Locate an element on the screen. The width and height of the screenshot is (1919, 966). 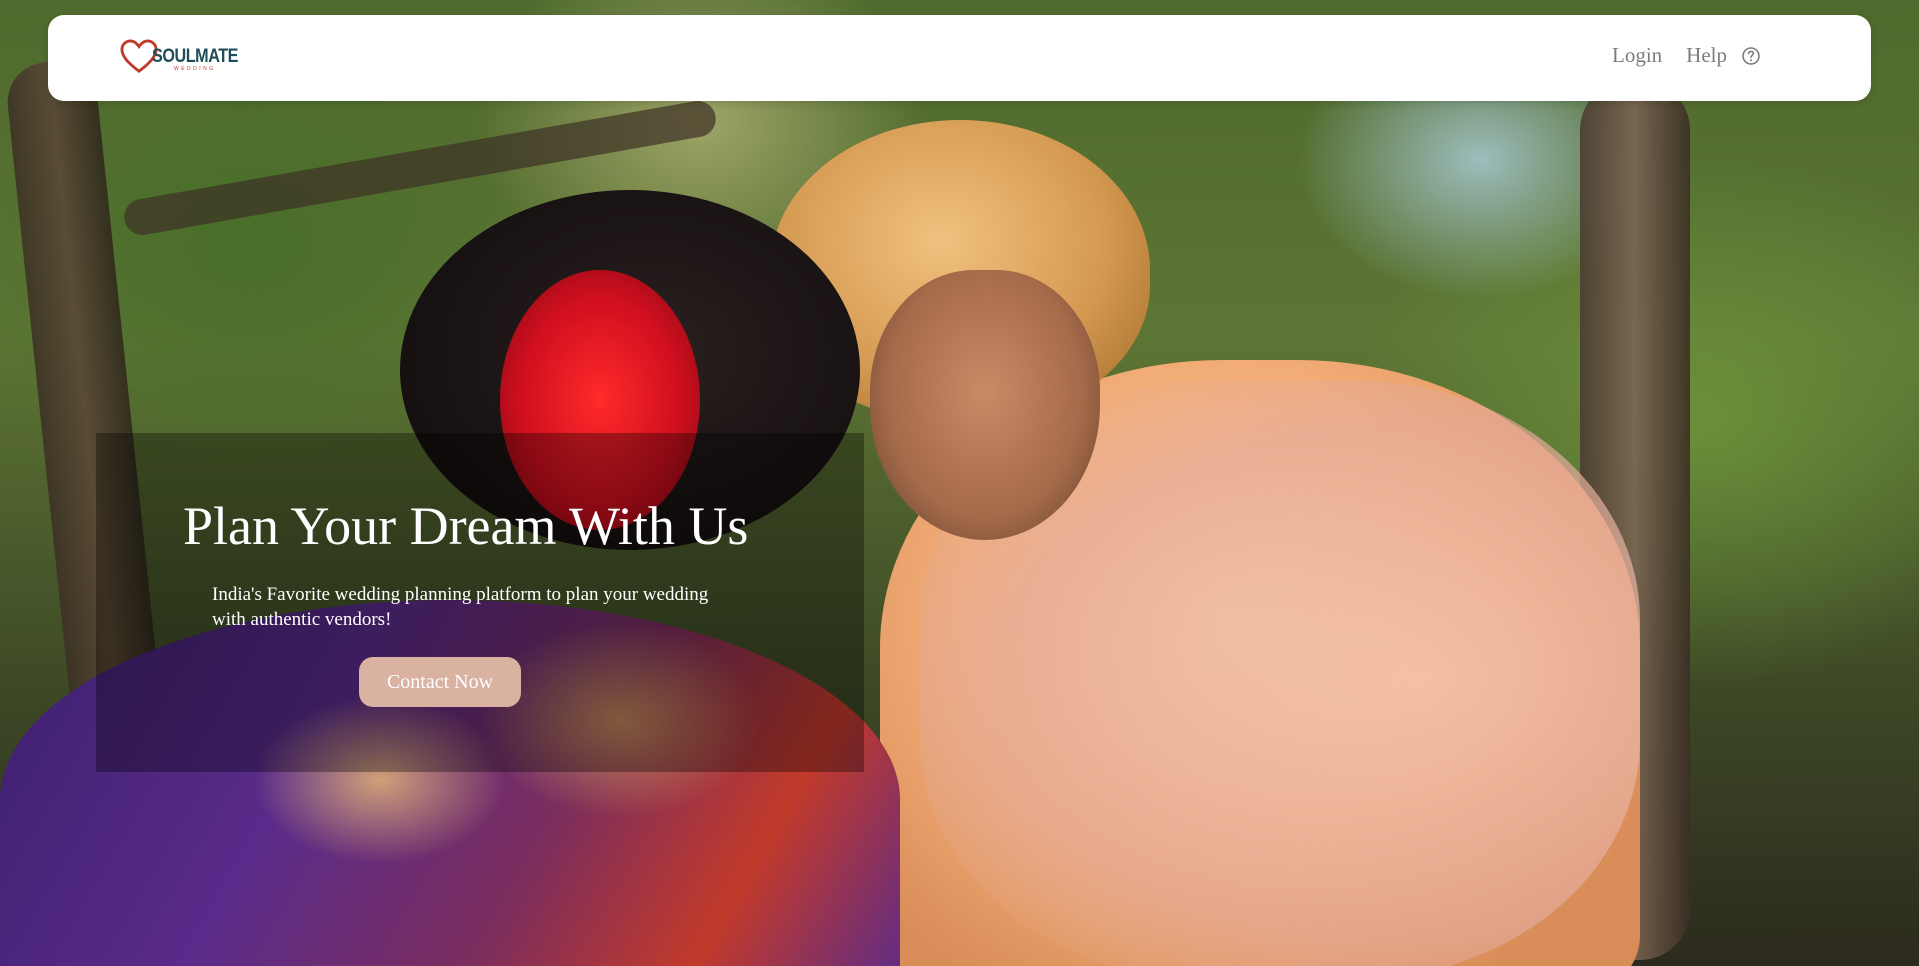
logo-text: SOULMATE WEDDING is located at coordinates (202, 59).